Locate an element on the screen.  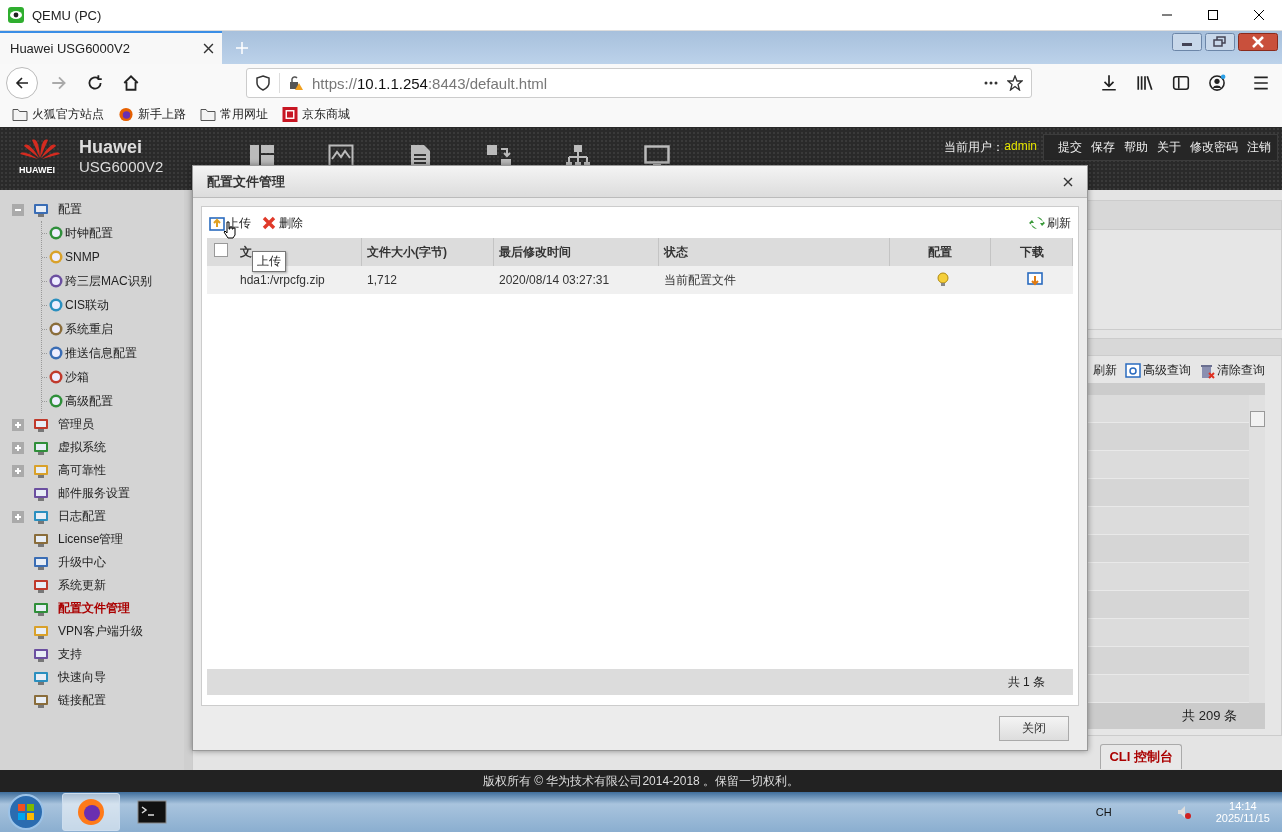
sidebar-icon is located at coordinates (1181, 83).